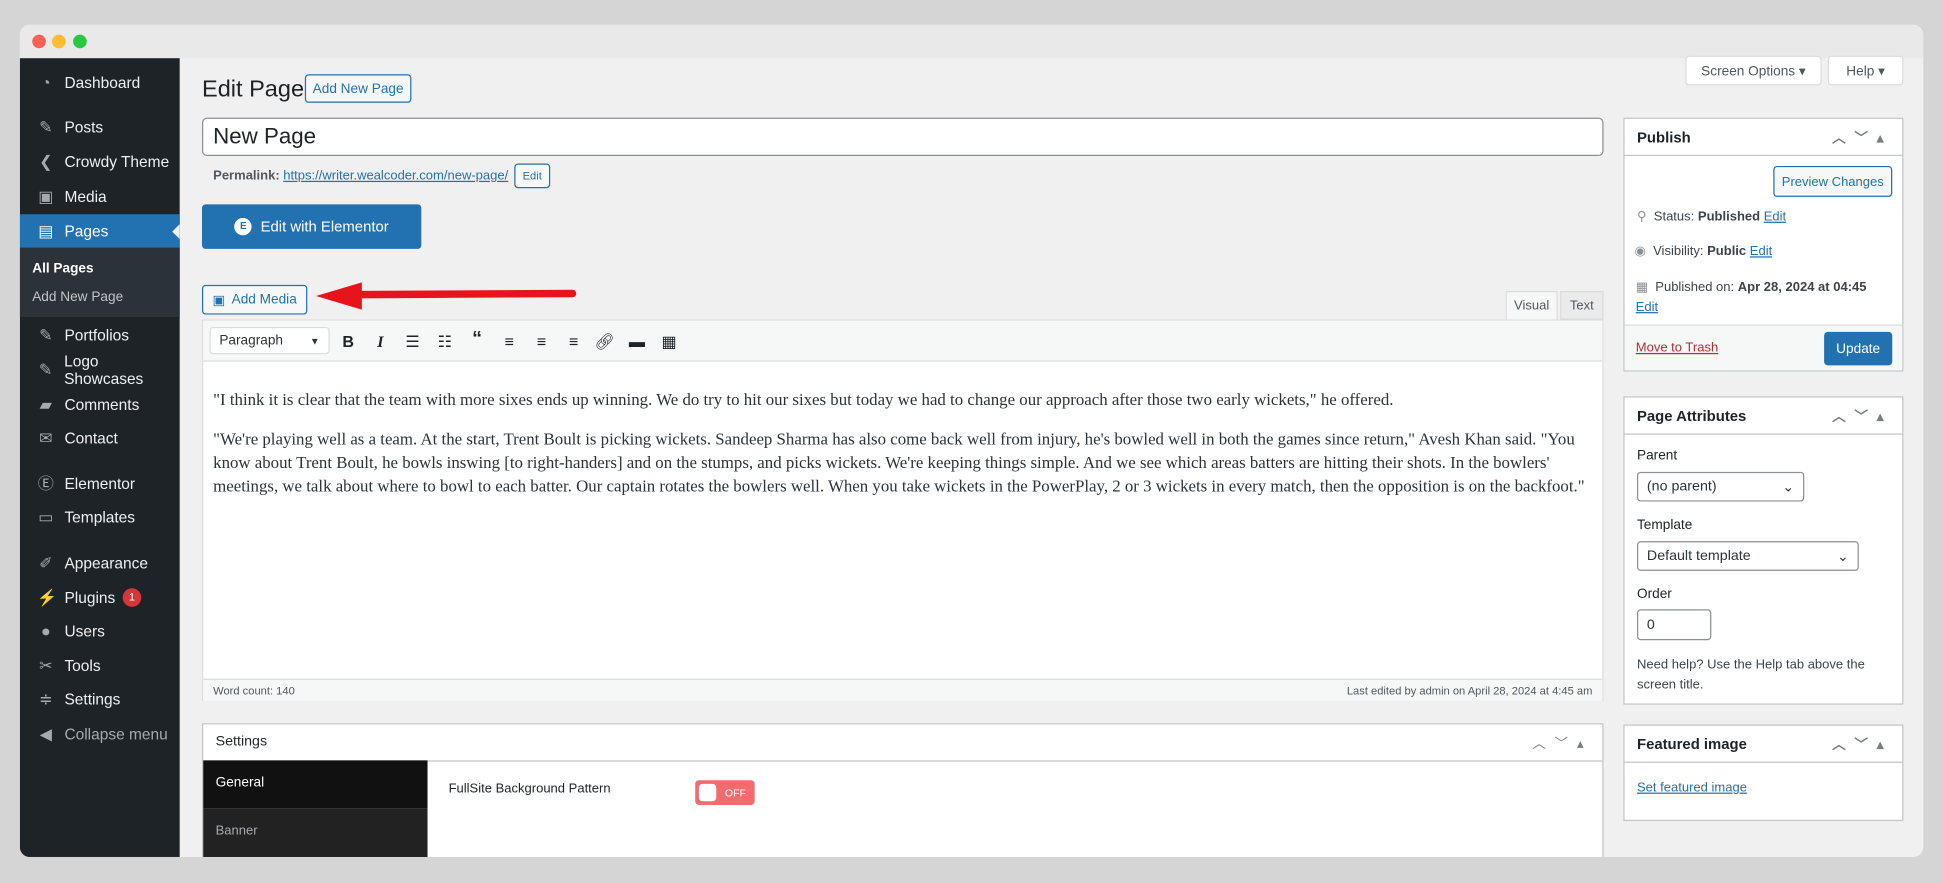 Image resolution: width=1943 pixels, height=883 pixels. What do you see at coordinates (532, 176) in the screenshot?
I see `permalink-edit-button: Edit` at bounding box center [532, 176].